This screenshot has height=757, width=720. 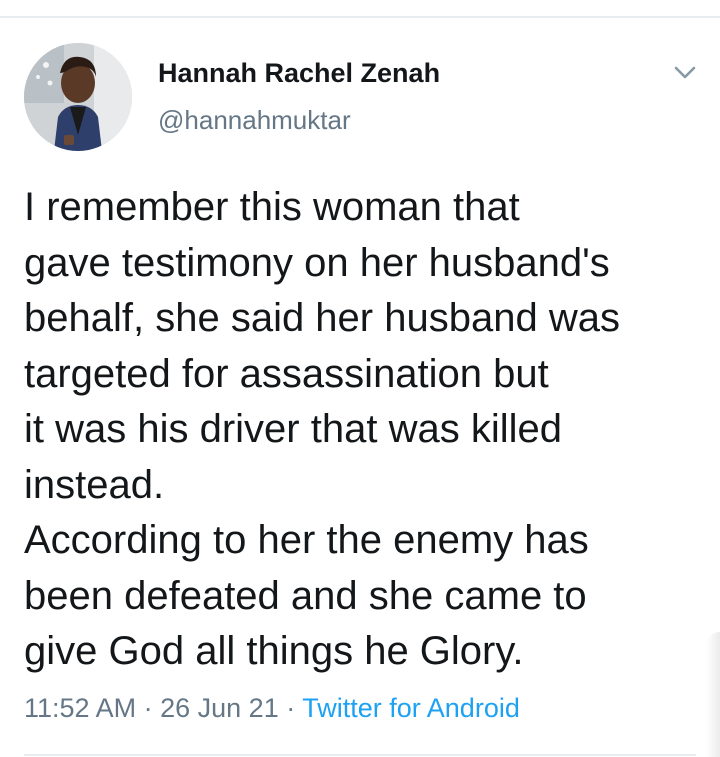 I want to click on chevron-down-icon, so click(x=685, y=72).